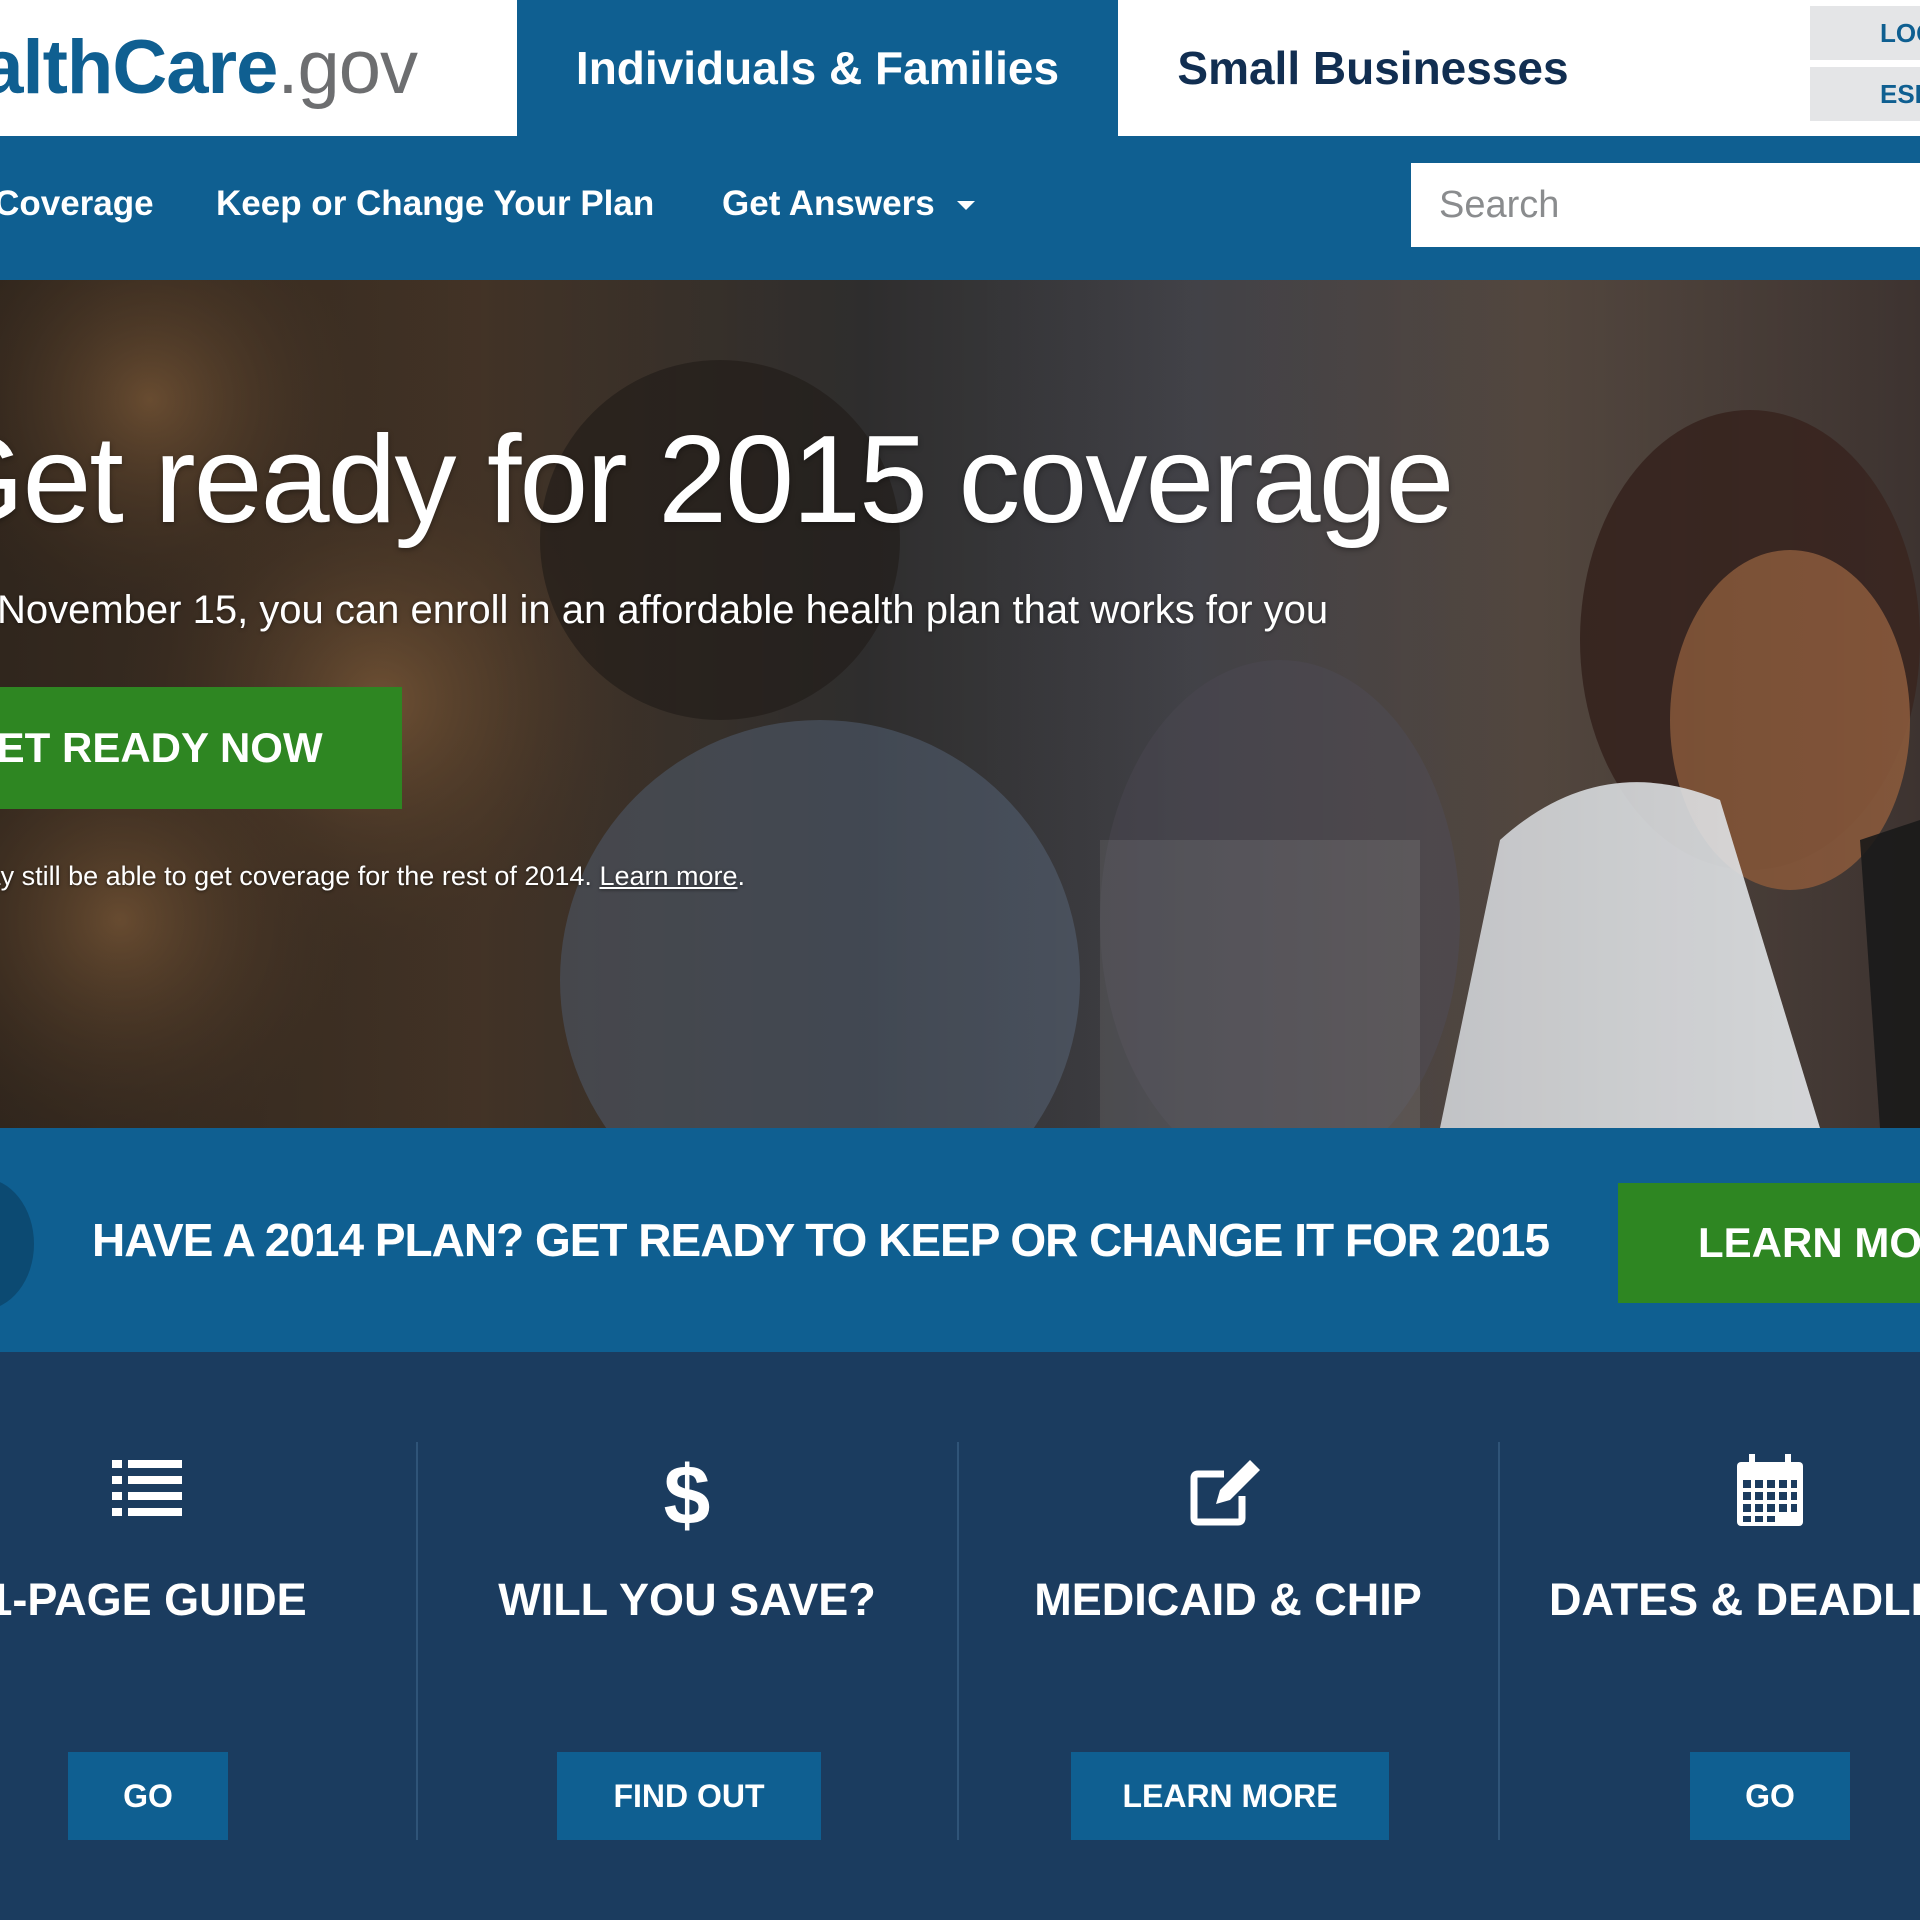 Image resolution: width=1920 pixels, height=1920 pixels. I want to click on hero-note-end: ., so click(741, 876).